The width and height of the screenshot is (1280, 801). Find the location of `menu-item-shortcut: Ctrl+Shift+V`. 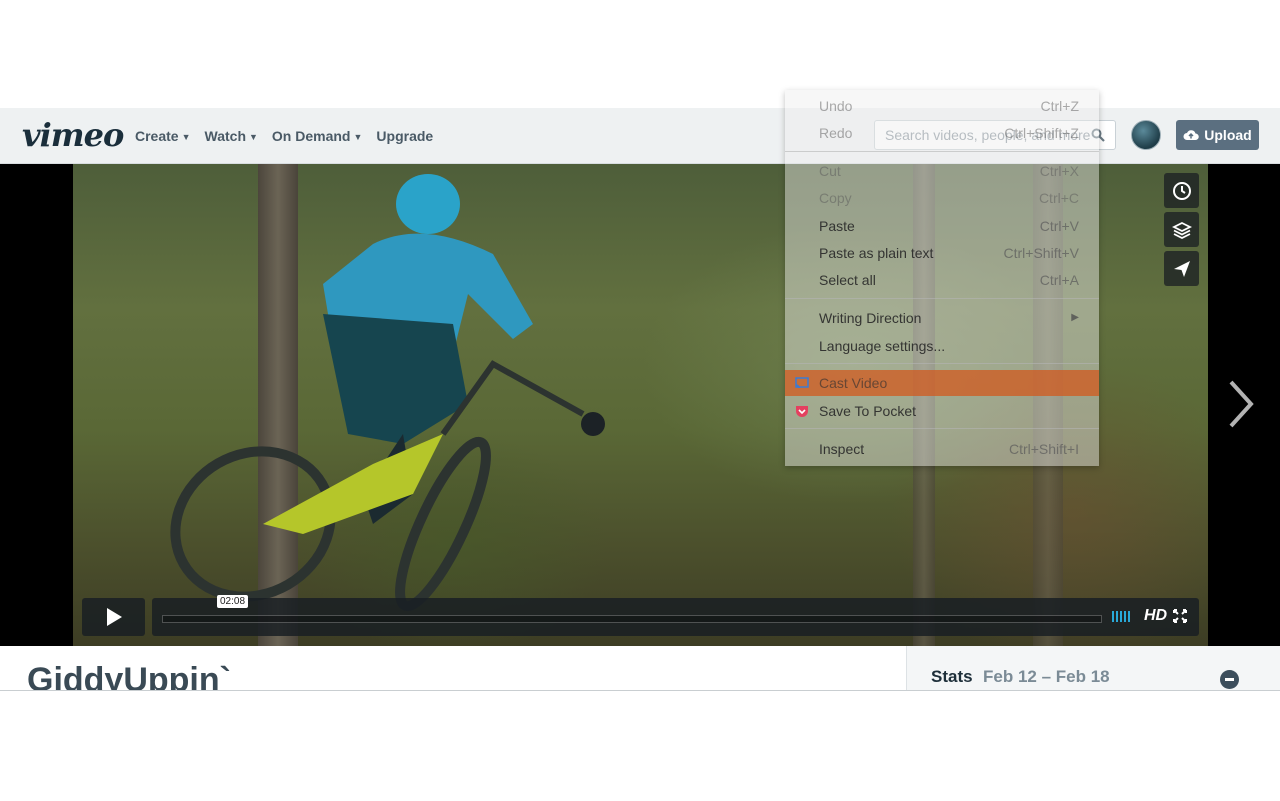

menu-item-shortcut: Ctrl+Shift+V is located at coordinates (1041, 253).